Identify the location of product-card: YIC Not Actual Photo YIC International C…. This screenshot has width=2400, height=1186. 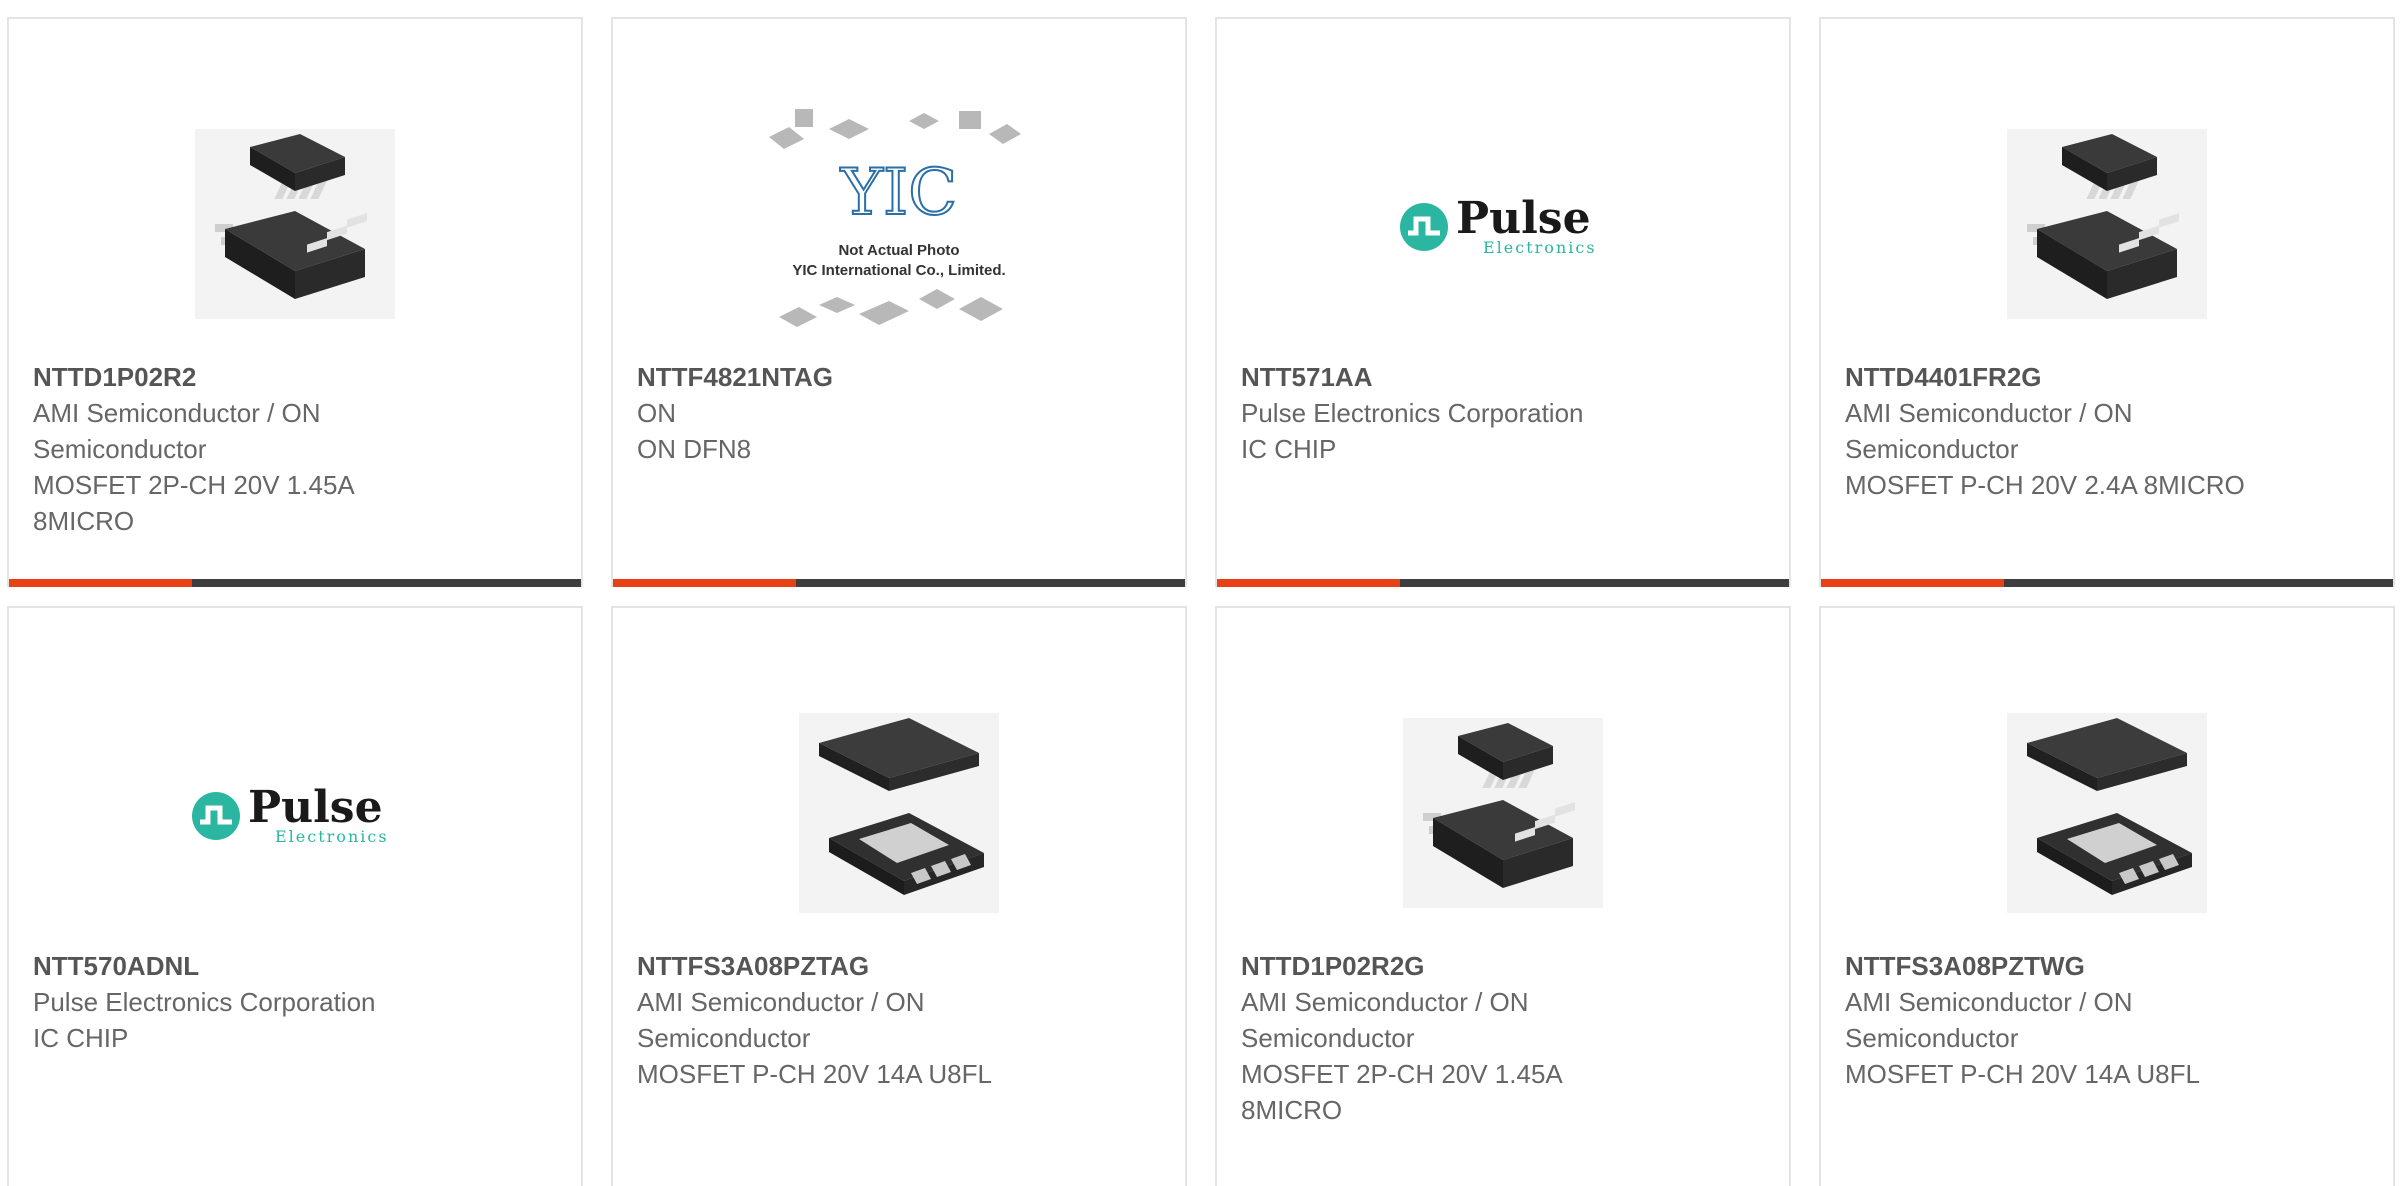
(899, 302).